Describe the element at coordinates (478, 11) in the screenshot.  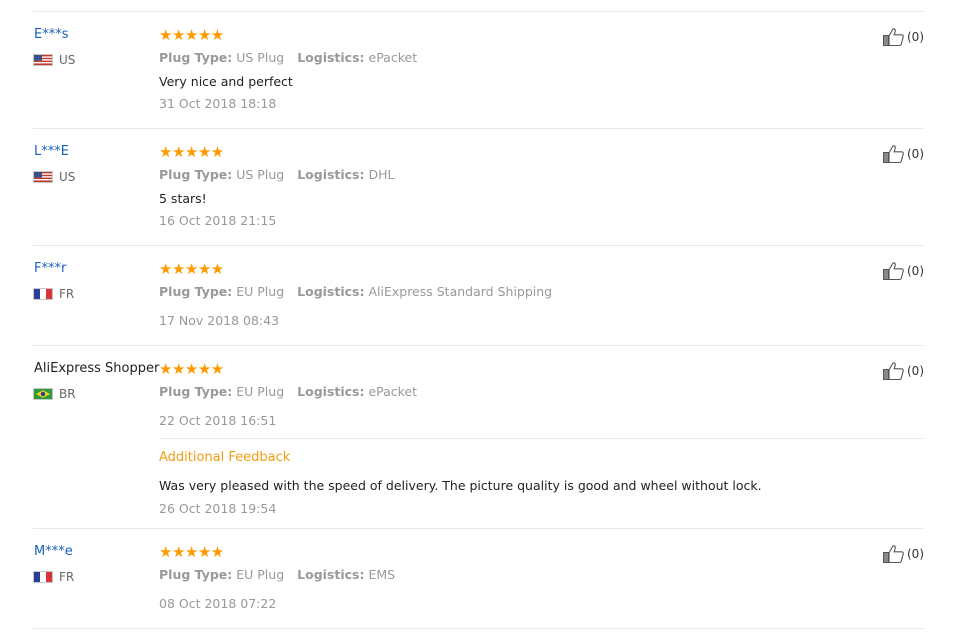
I see `top-divider` at that location.